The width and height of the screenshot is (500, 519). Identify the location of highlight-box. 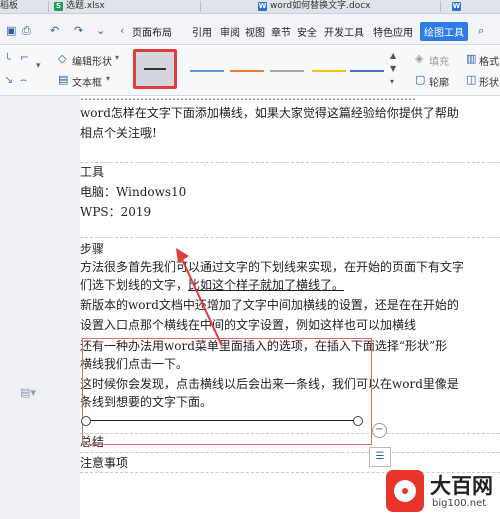
(227, 391).